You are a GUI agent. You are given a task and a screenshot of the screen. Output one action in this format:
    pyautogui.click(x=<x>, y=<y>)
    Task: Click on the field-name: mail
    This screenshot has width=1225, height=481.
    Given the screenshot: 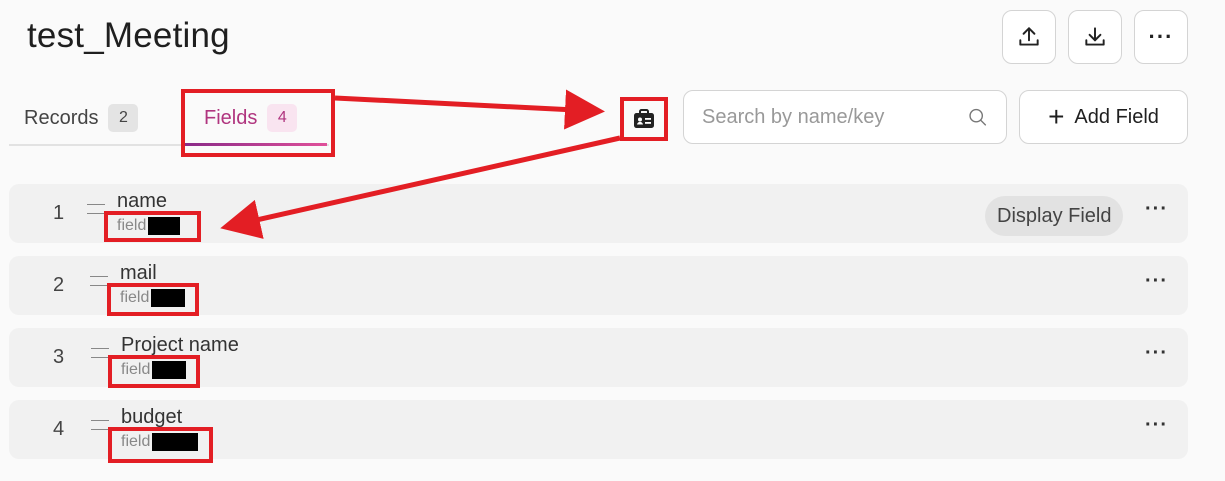 What is the action you would take?
    pyautogui.click(x=138, y=273)
    